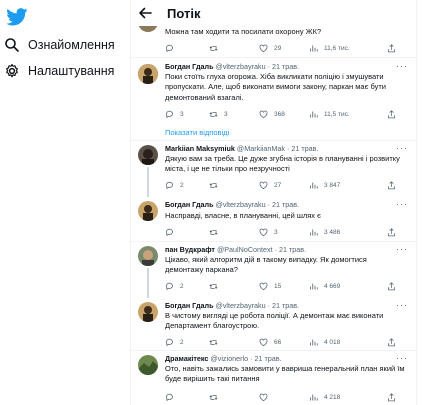 Image resolution: width=428 pixels, height=405 pixels. What do you see at coordinates (186, 358) in the screenshot?
I see `author-name: Дрaмaкітекс` at bounding box center [186, 358].